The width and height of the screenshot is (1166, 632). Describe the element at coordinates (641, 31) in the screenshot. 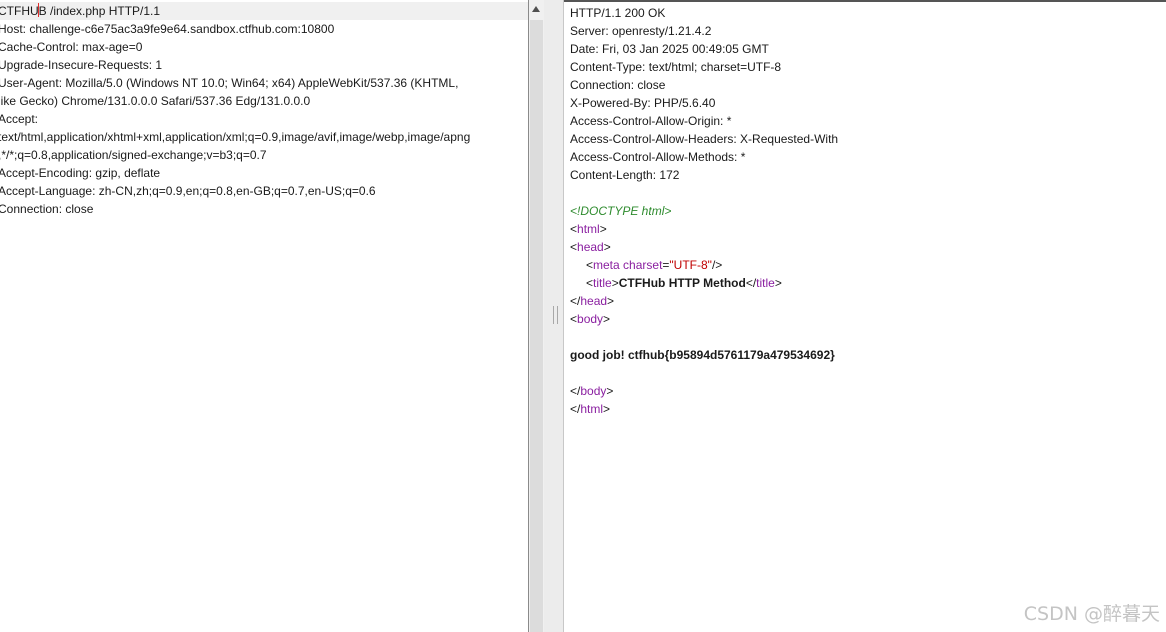

I see `response-header-line: Server: openresty/1.21.4.2` at that location.